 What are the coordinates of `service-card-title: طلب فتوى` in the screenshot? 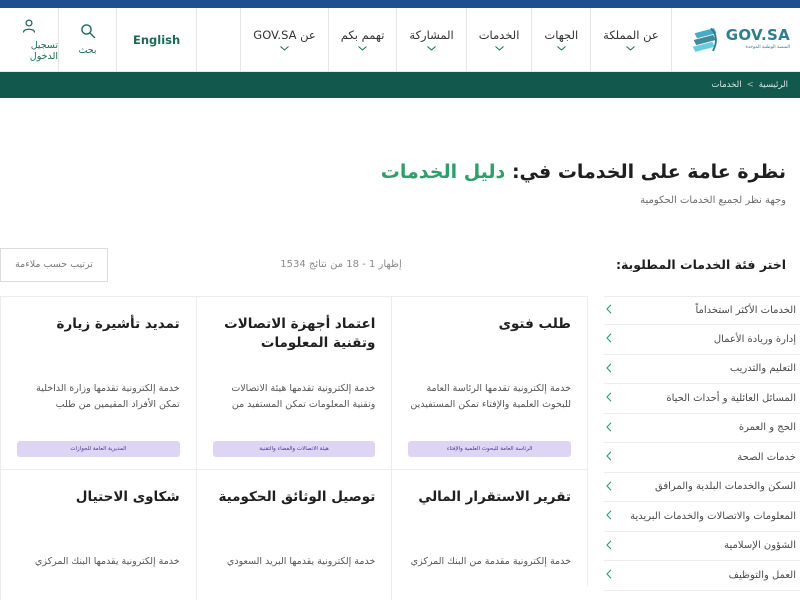 It's located at (534, 323).